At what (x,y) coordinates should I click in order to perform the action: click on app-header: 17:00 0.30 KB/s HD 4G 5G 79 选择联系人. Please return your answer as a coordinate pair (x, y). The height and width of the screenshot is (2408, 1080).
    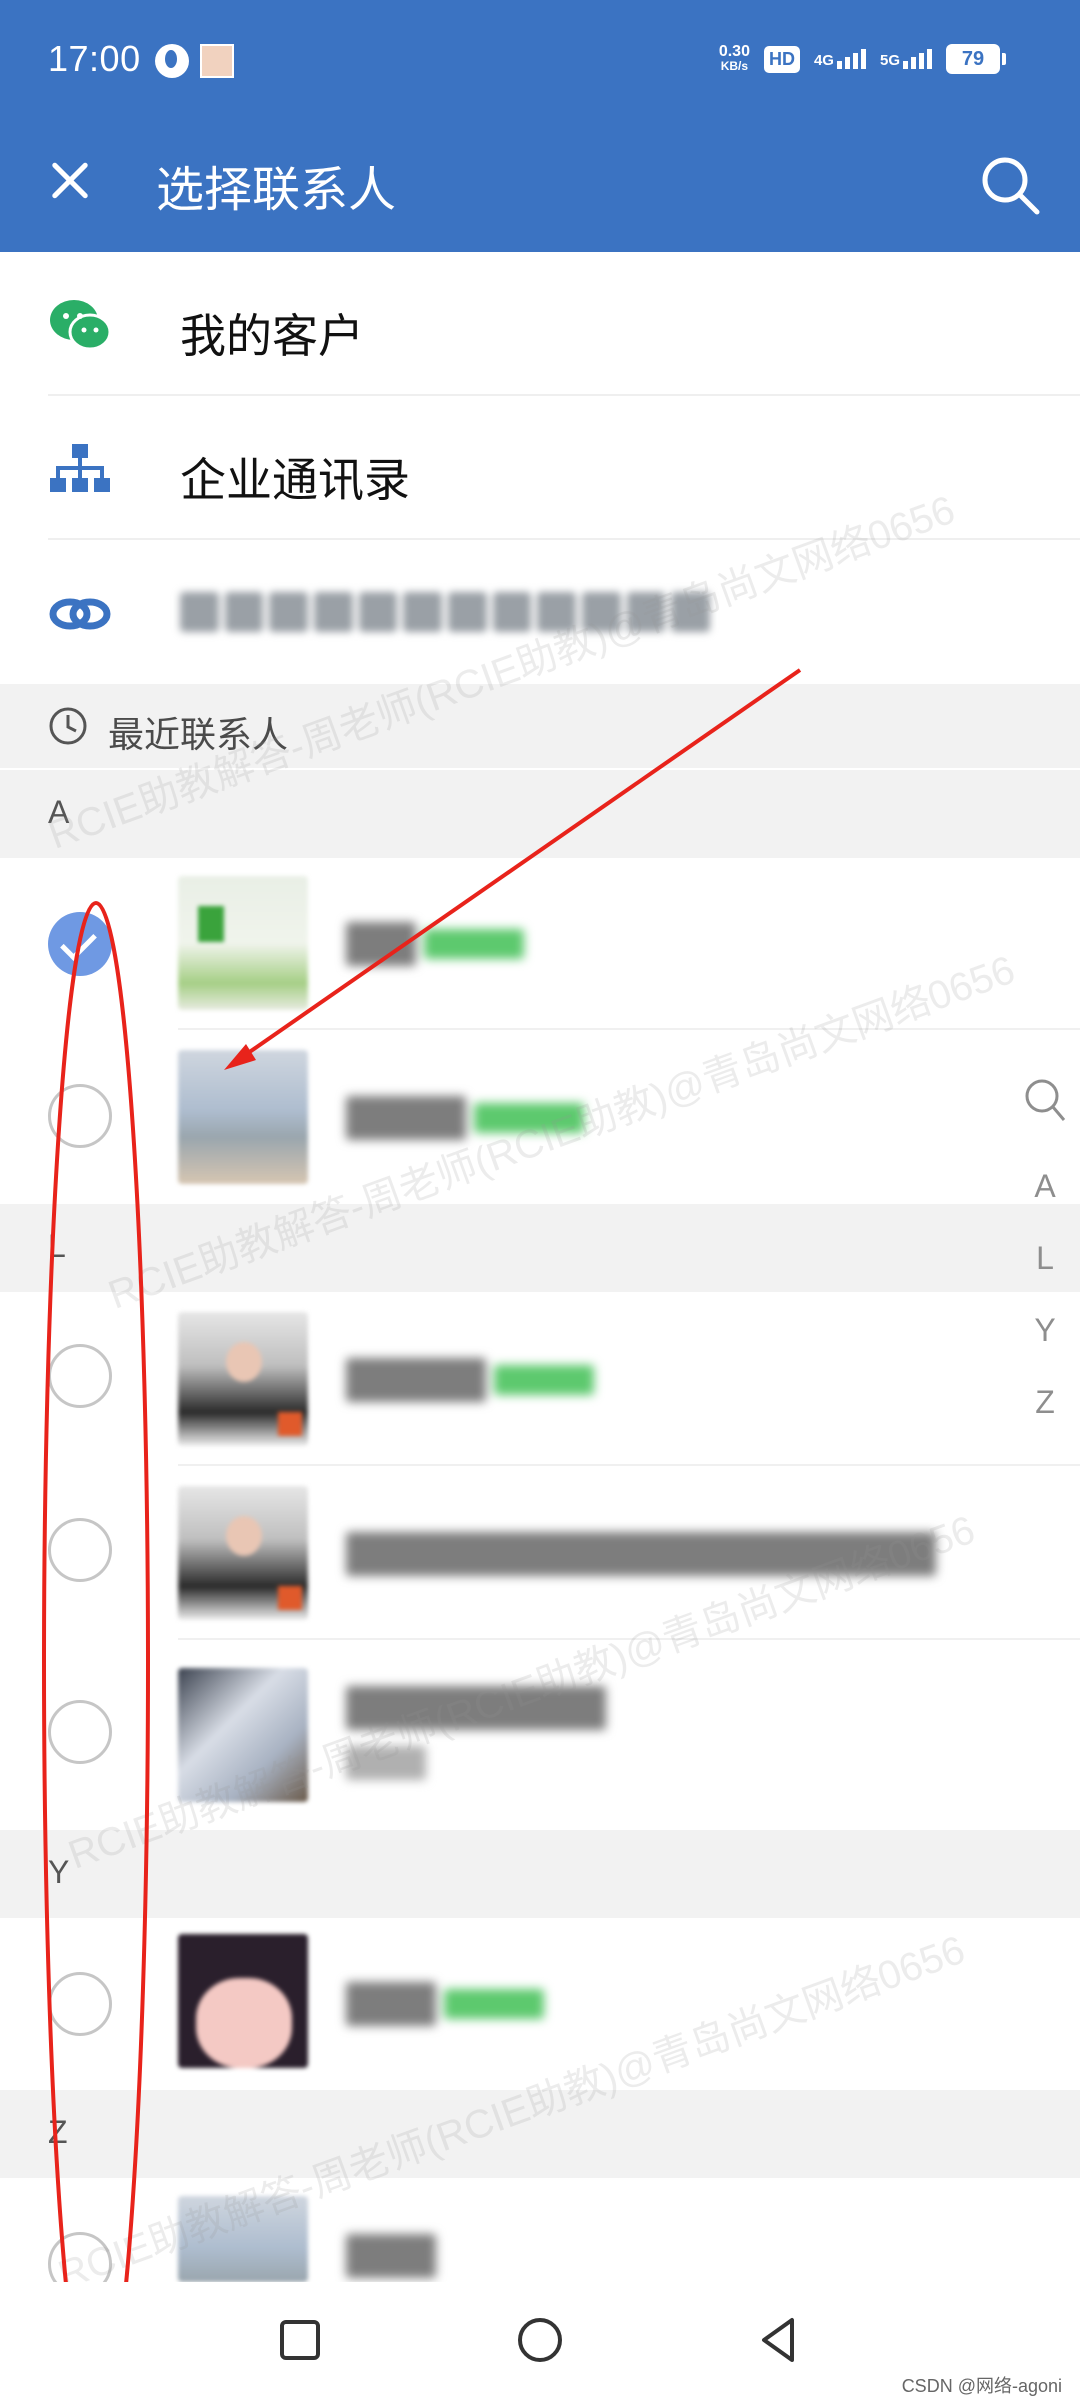
    Looking at the image, I should click on (540, 126).